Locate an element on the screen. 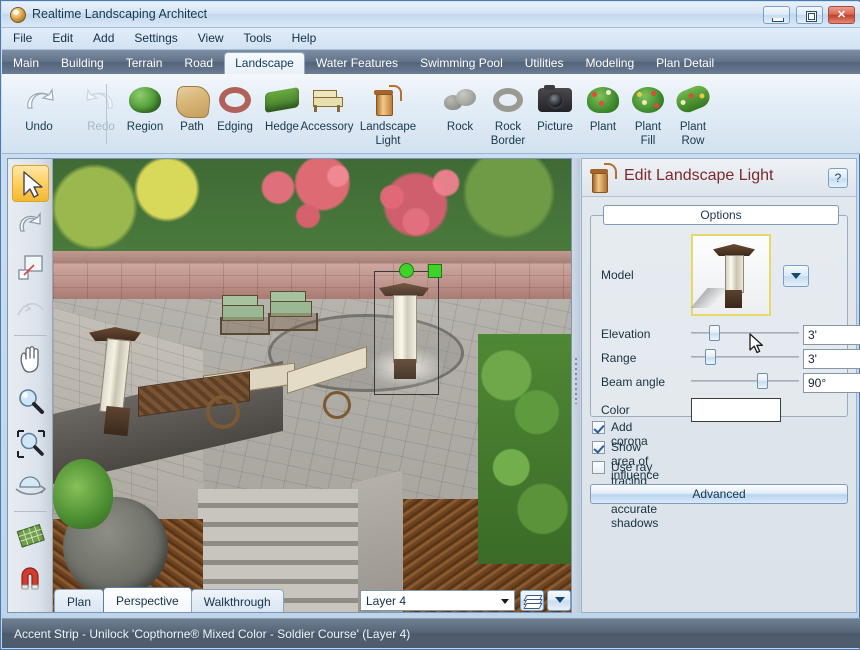 This screenshot has height=650, width=860. tab-main: Main is located at coordinates (26, 63).